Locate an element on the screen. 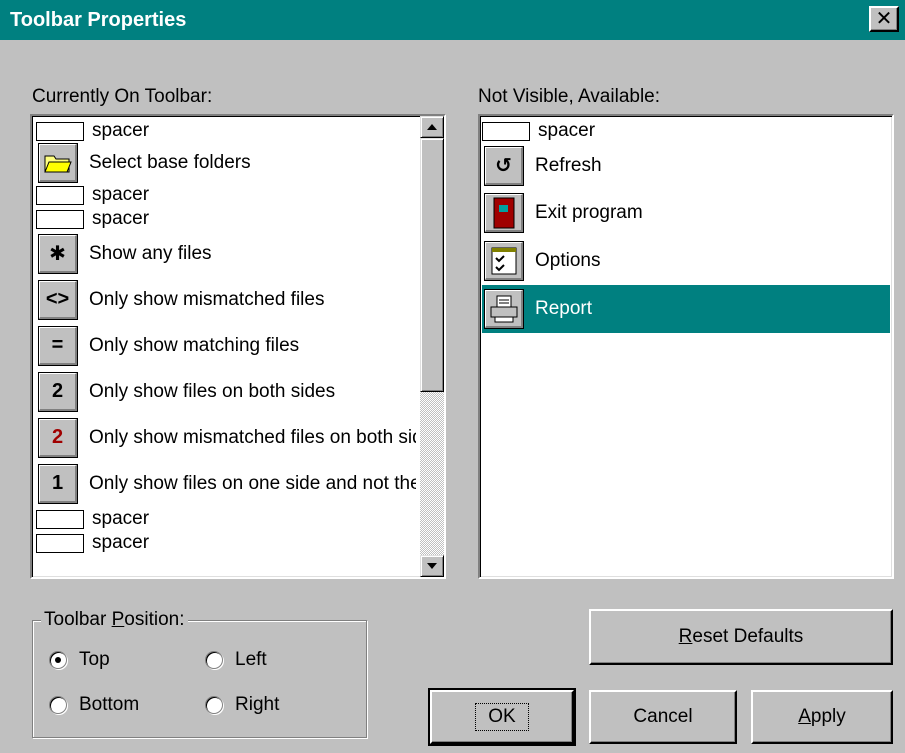 The image size is (905, 753). available-item: Report is located at coordinates (686, 309).